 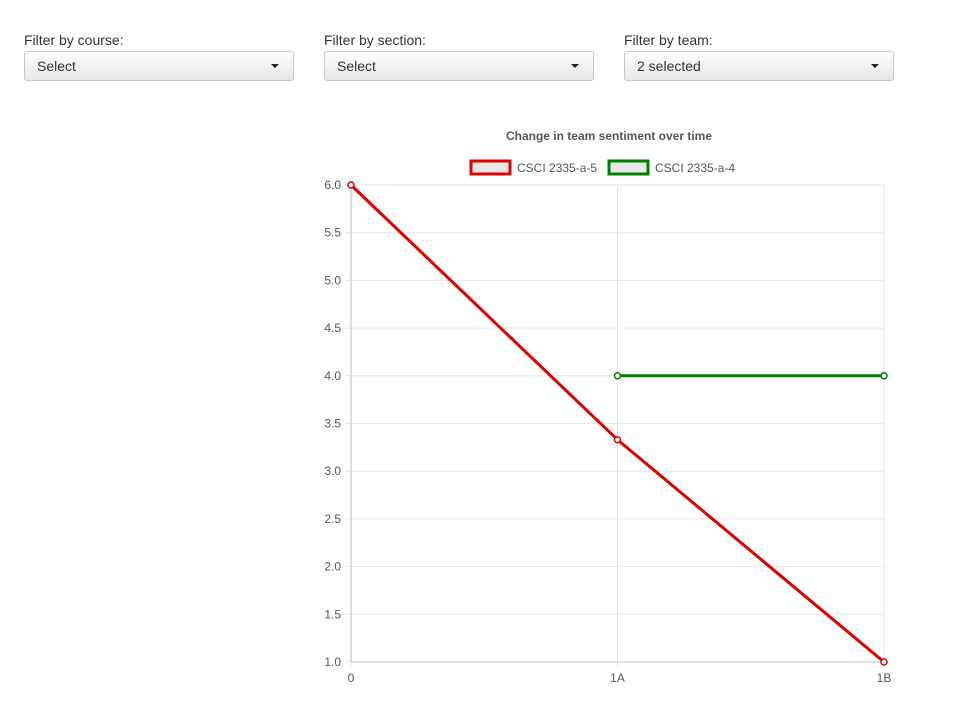 What do you see at coordinates (884, 678) in the screenshot?
I see `x-tick-label: 1B` at bounding box center [884, 678].